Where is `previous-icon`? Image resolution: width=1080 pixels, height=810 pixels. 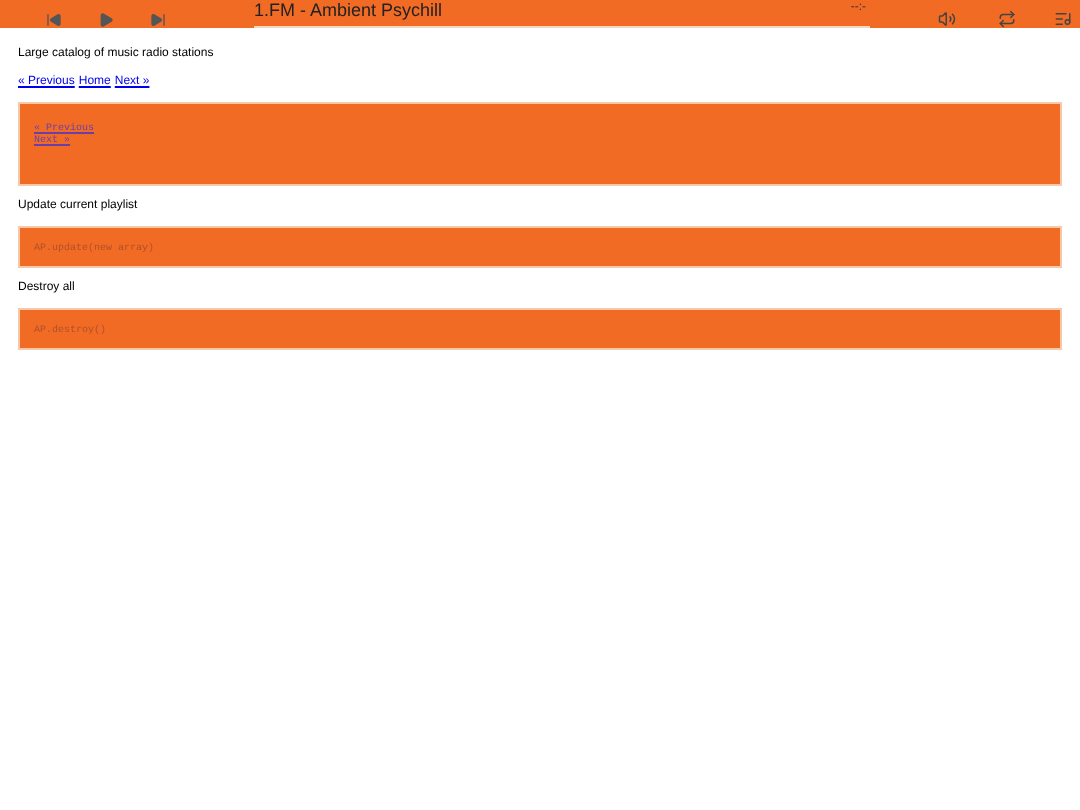 previous-icon is located at coordinates (54, 20).